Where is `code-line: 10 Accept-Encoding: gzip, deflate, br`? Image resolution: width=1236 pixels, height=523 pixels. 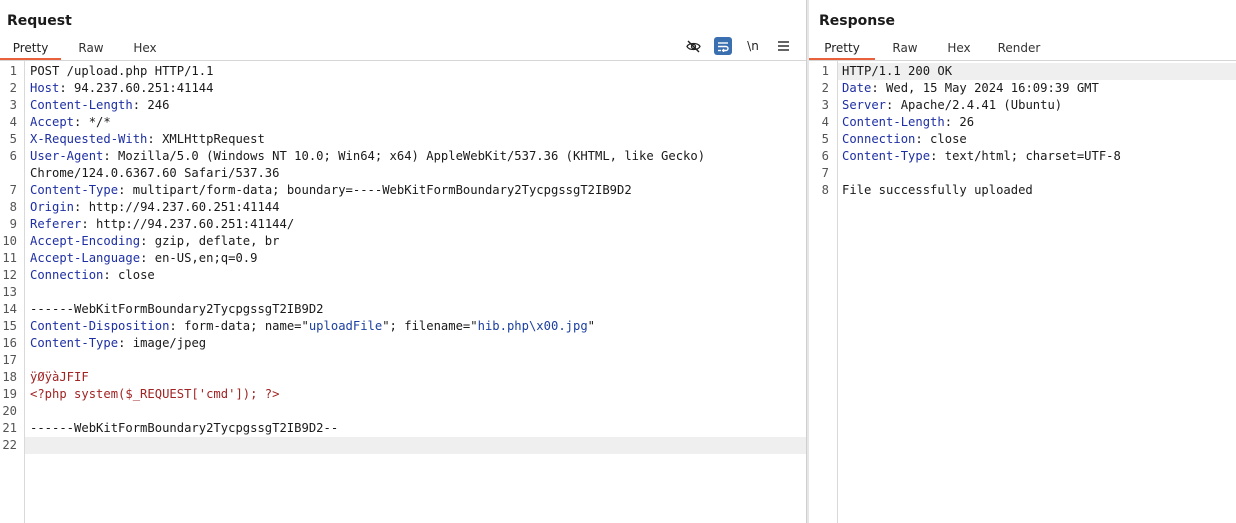
code-line: 10 Accept-Encoding: gzip, deflate, br is located at coordinates (403, 241).